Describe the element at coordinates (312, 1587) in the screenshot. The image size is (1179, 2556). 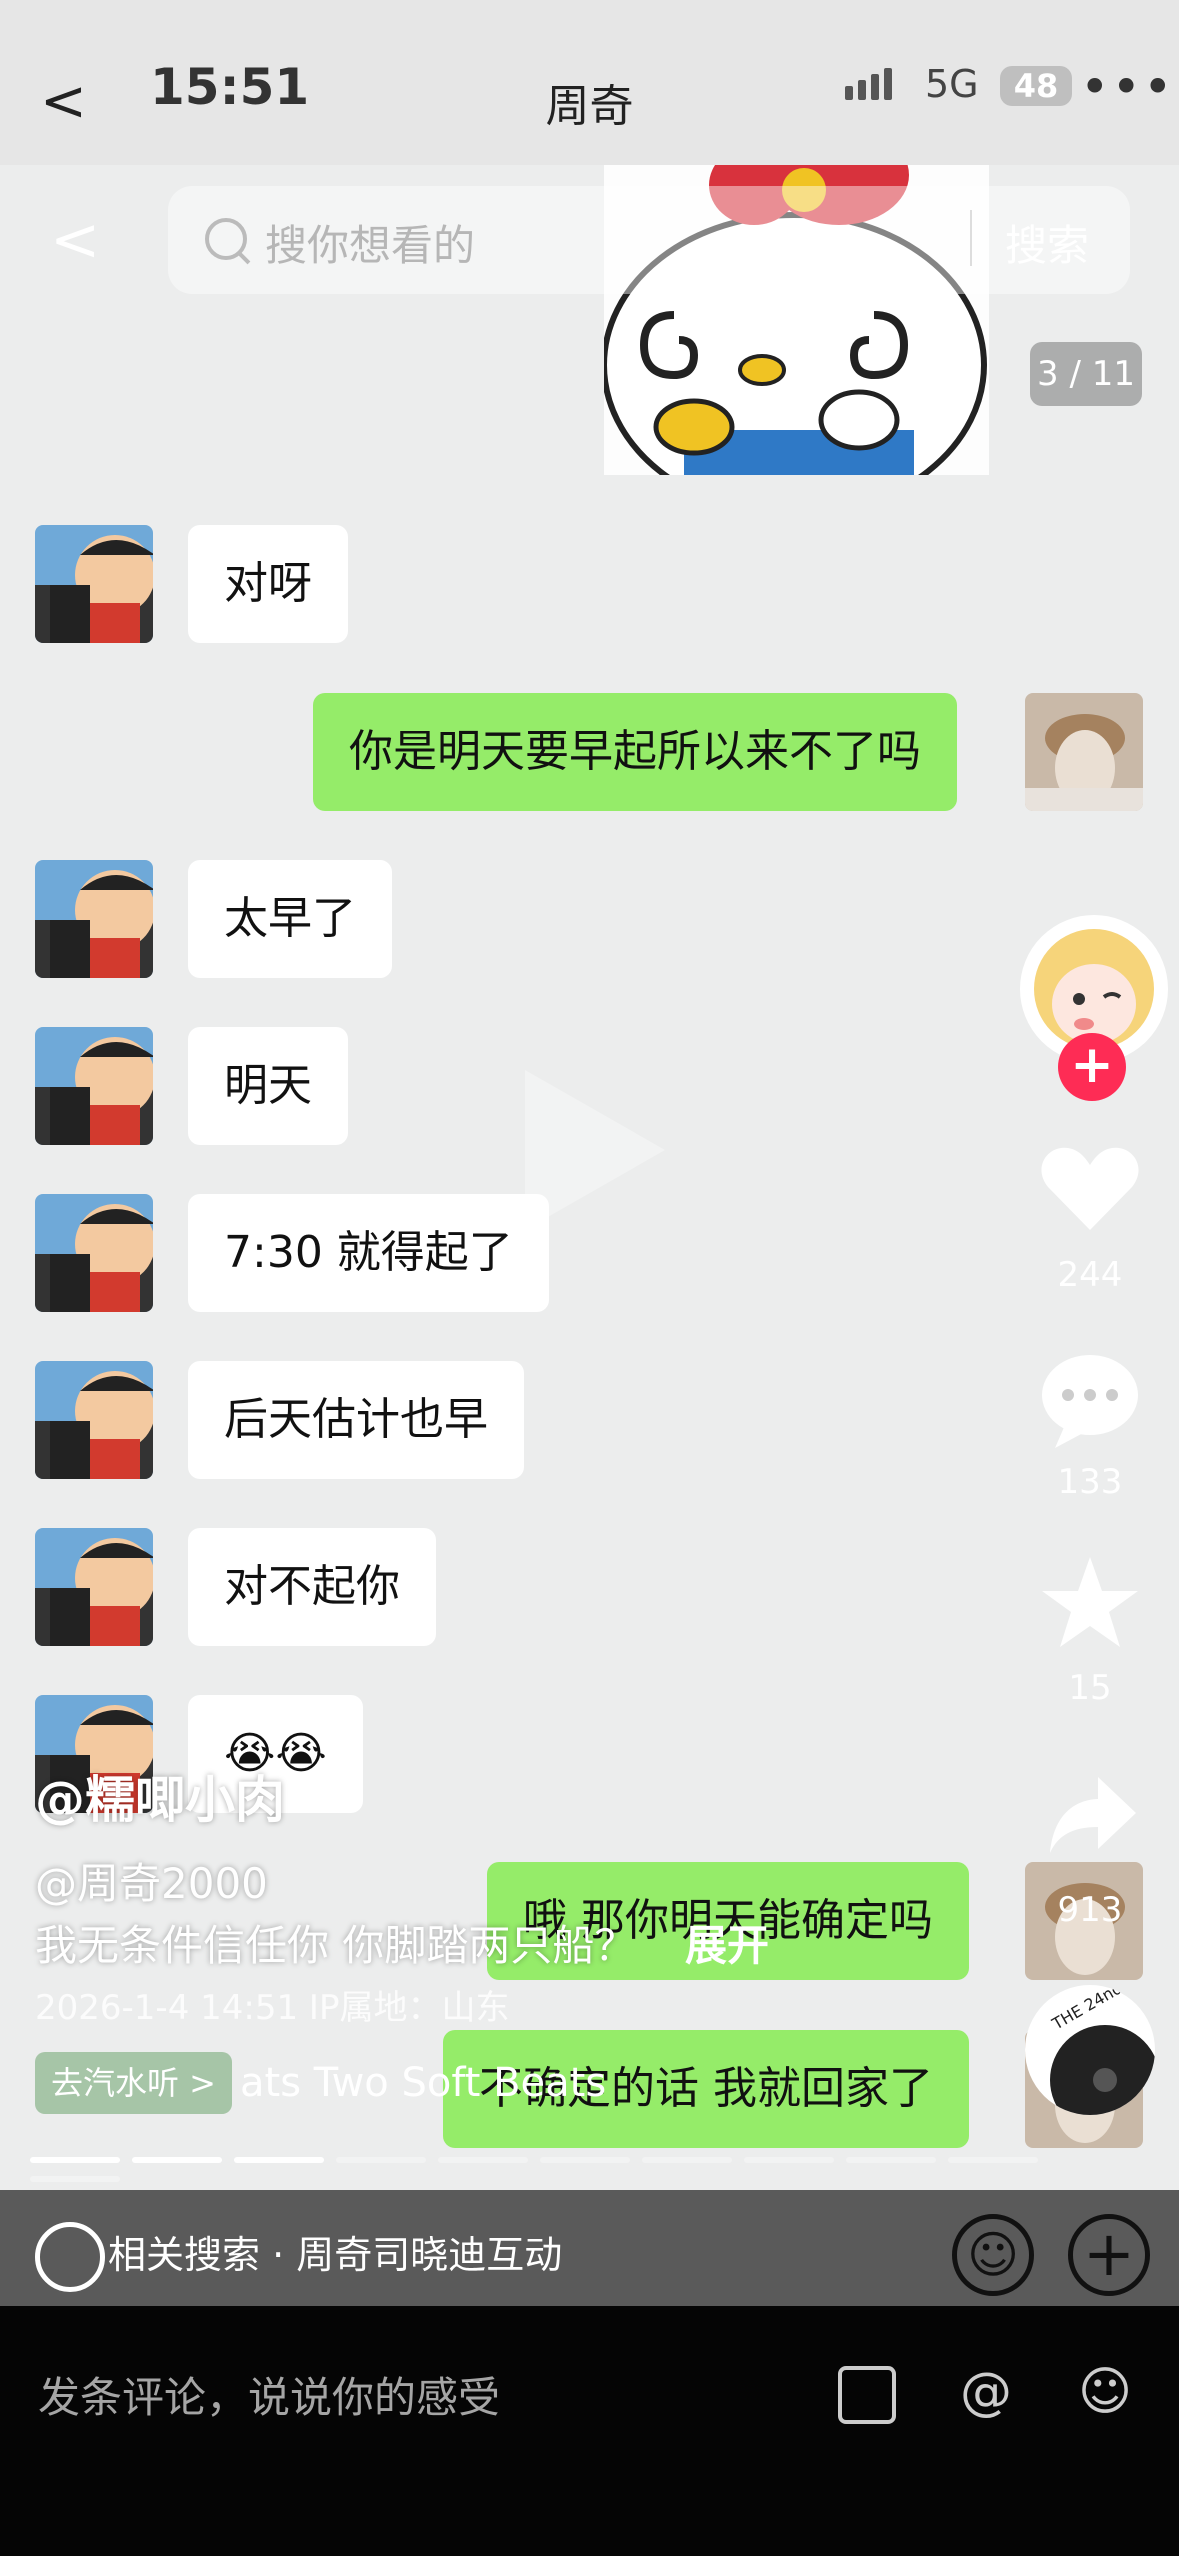
I see `message-bubble: 对不起你` at that location.